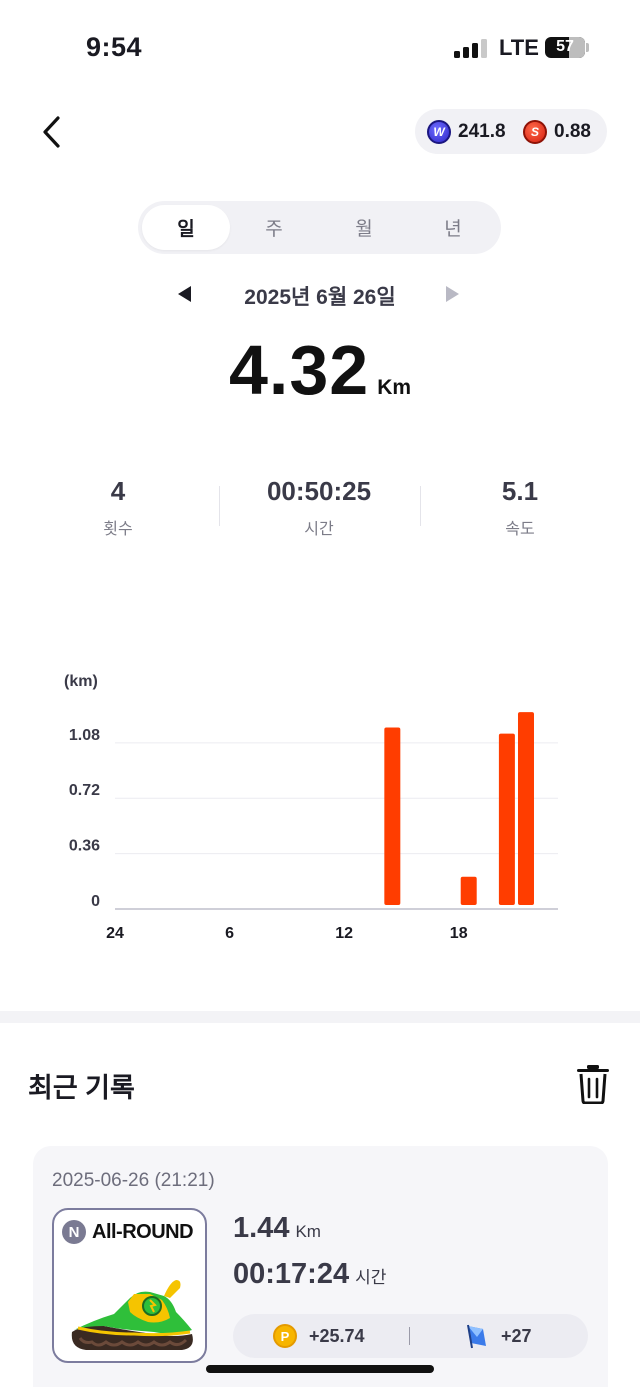 The width and height of the screenshot is (640, 1387). What do you see at coordinates (394, 387) in the screenshot?
I see `distance-unit: Km` at bounding box center [394, 387].